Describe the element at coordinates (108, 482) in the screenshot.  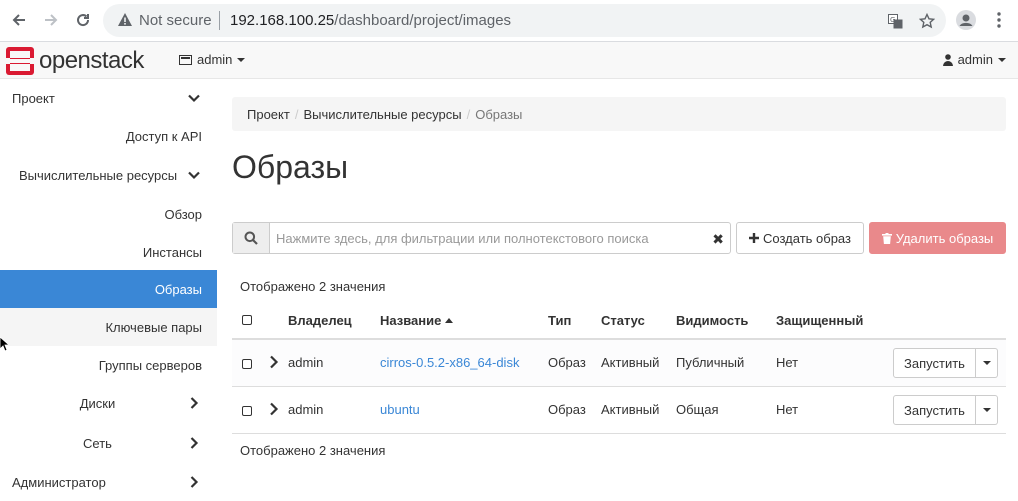
I see `sidebar-item-admin: Администратор` at that location.